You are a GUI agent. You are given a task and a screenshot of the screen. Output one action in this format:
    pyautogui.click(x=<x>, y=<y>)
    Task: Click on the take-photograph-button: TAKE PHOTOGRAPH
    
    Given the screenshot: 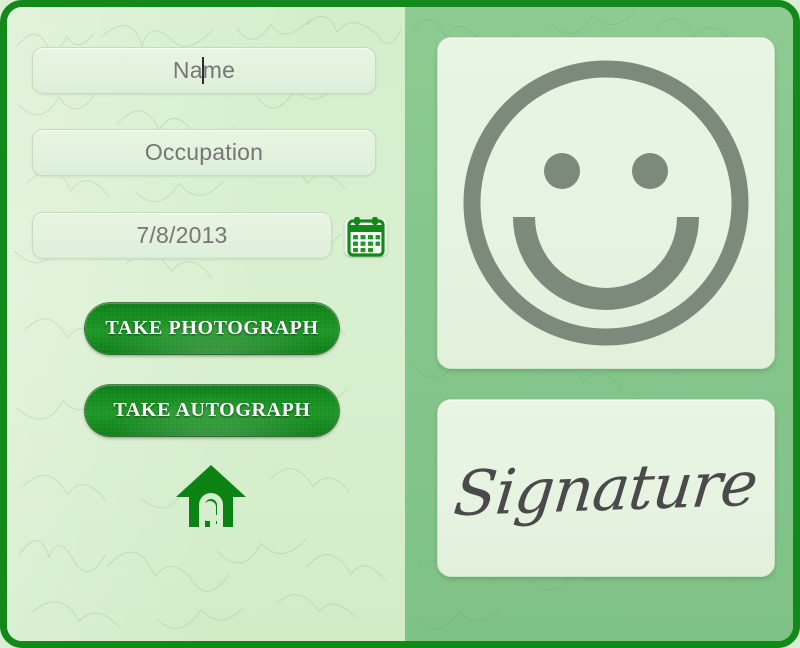 What is the action you would take?
    pyautogui.click(x=212, y=328)
    